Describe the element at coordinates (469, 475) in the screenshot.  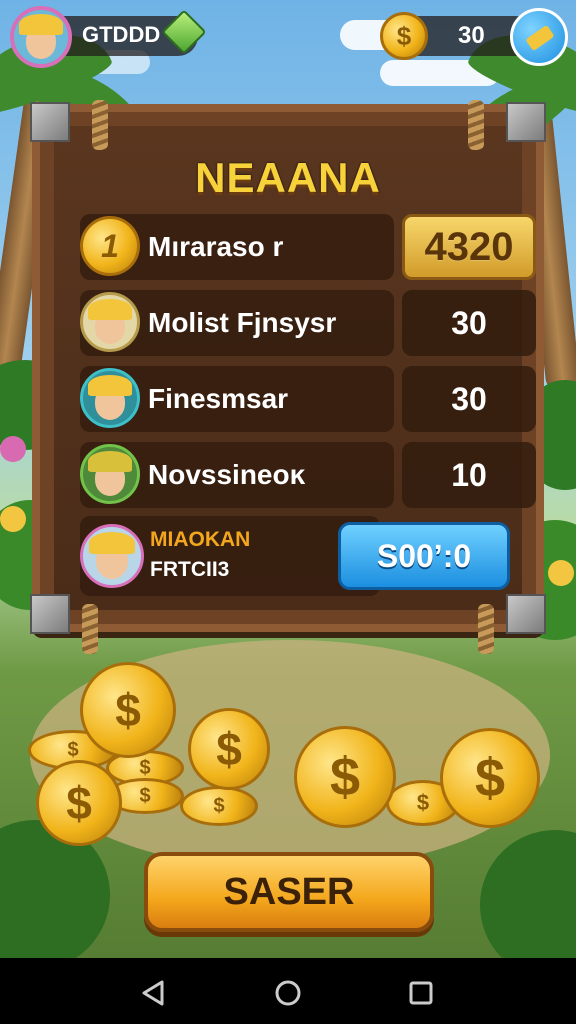
I see `row-value: 10` at that location.